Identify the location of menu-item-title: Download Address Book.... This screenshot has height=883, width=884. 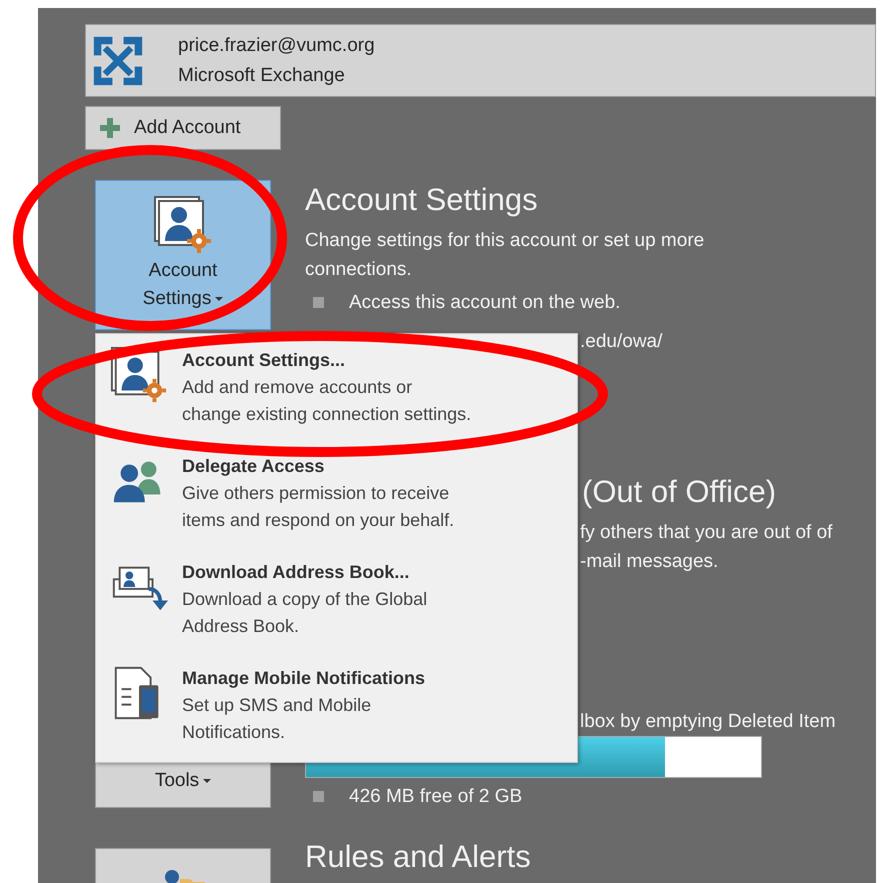
(296, 572).